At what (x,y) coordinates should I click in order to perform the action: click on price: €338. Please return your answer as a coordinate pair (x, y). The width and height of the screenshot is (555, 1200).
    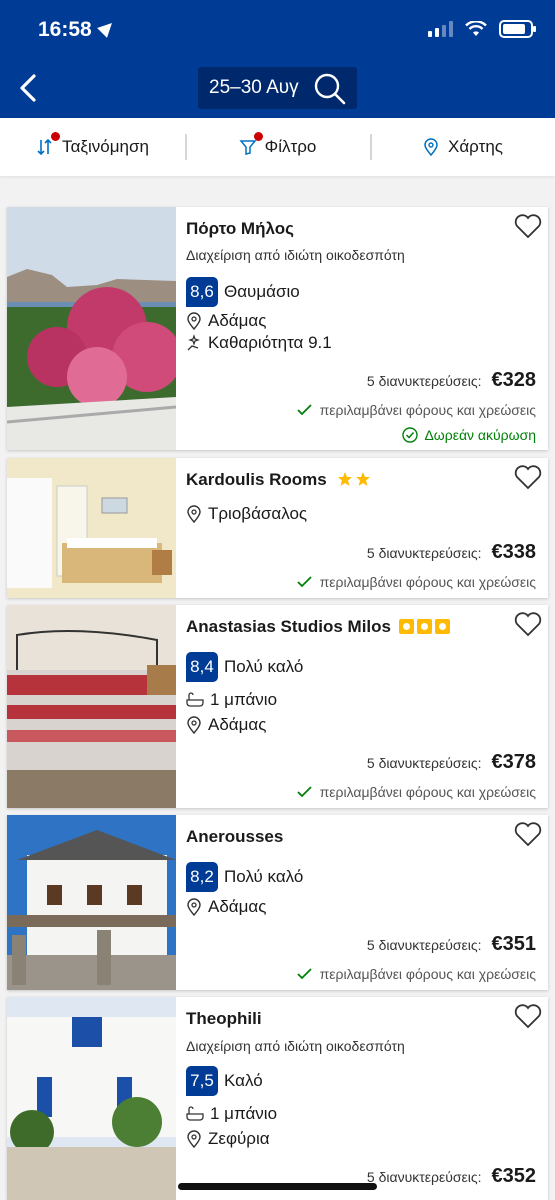
    Looking at the image, I should click on (514, 552).